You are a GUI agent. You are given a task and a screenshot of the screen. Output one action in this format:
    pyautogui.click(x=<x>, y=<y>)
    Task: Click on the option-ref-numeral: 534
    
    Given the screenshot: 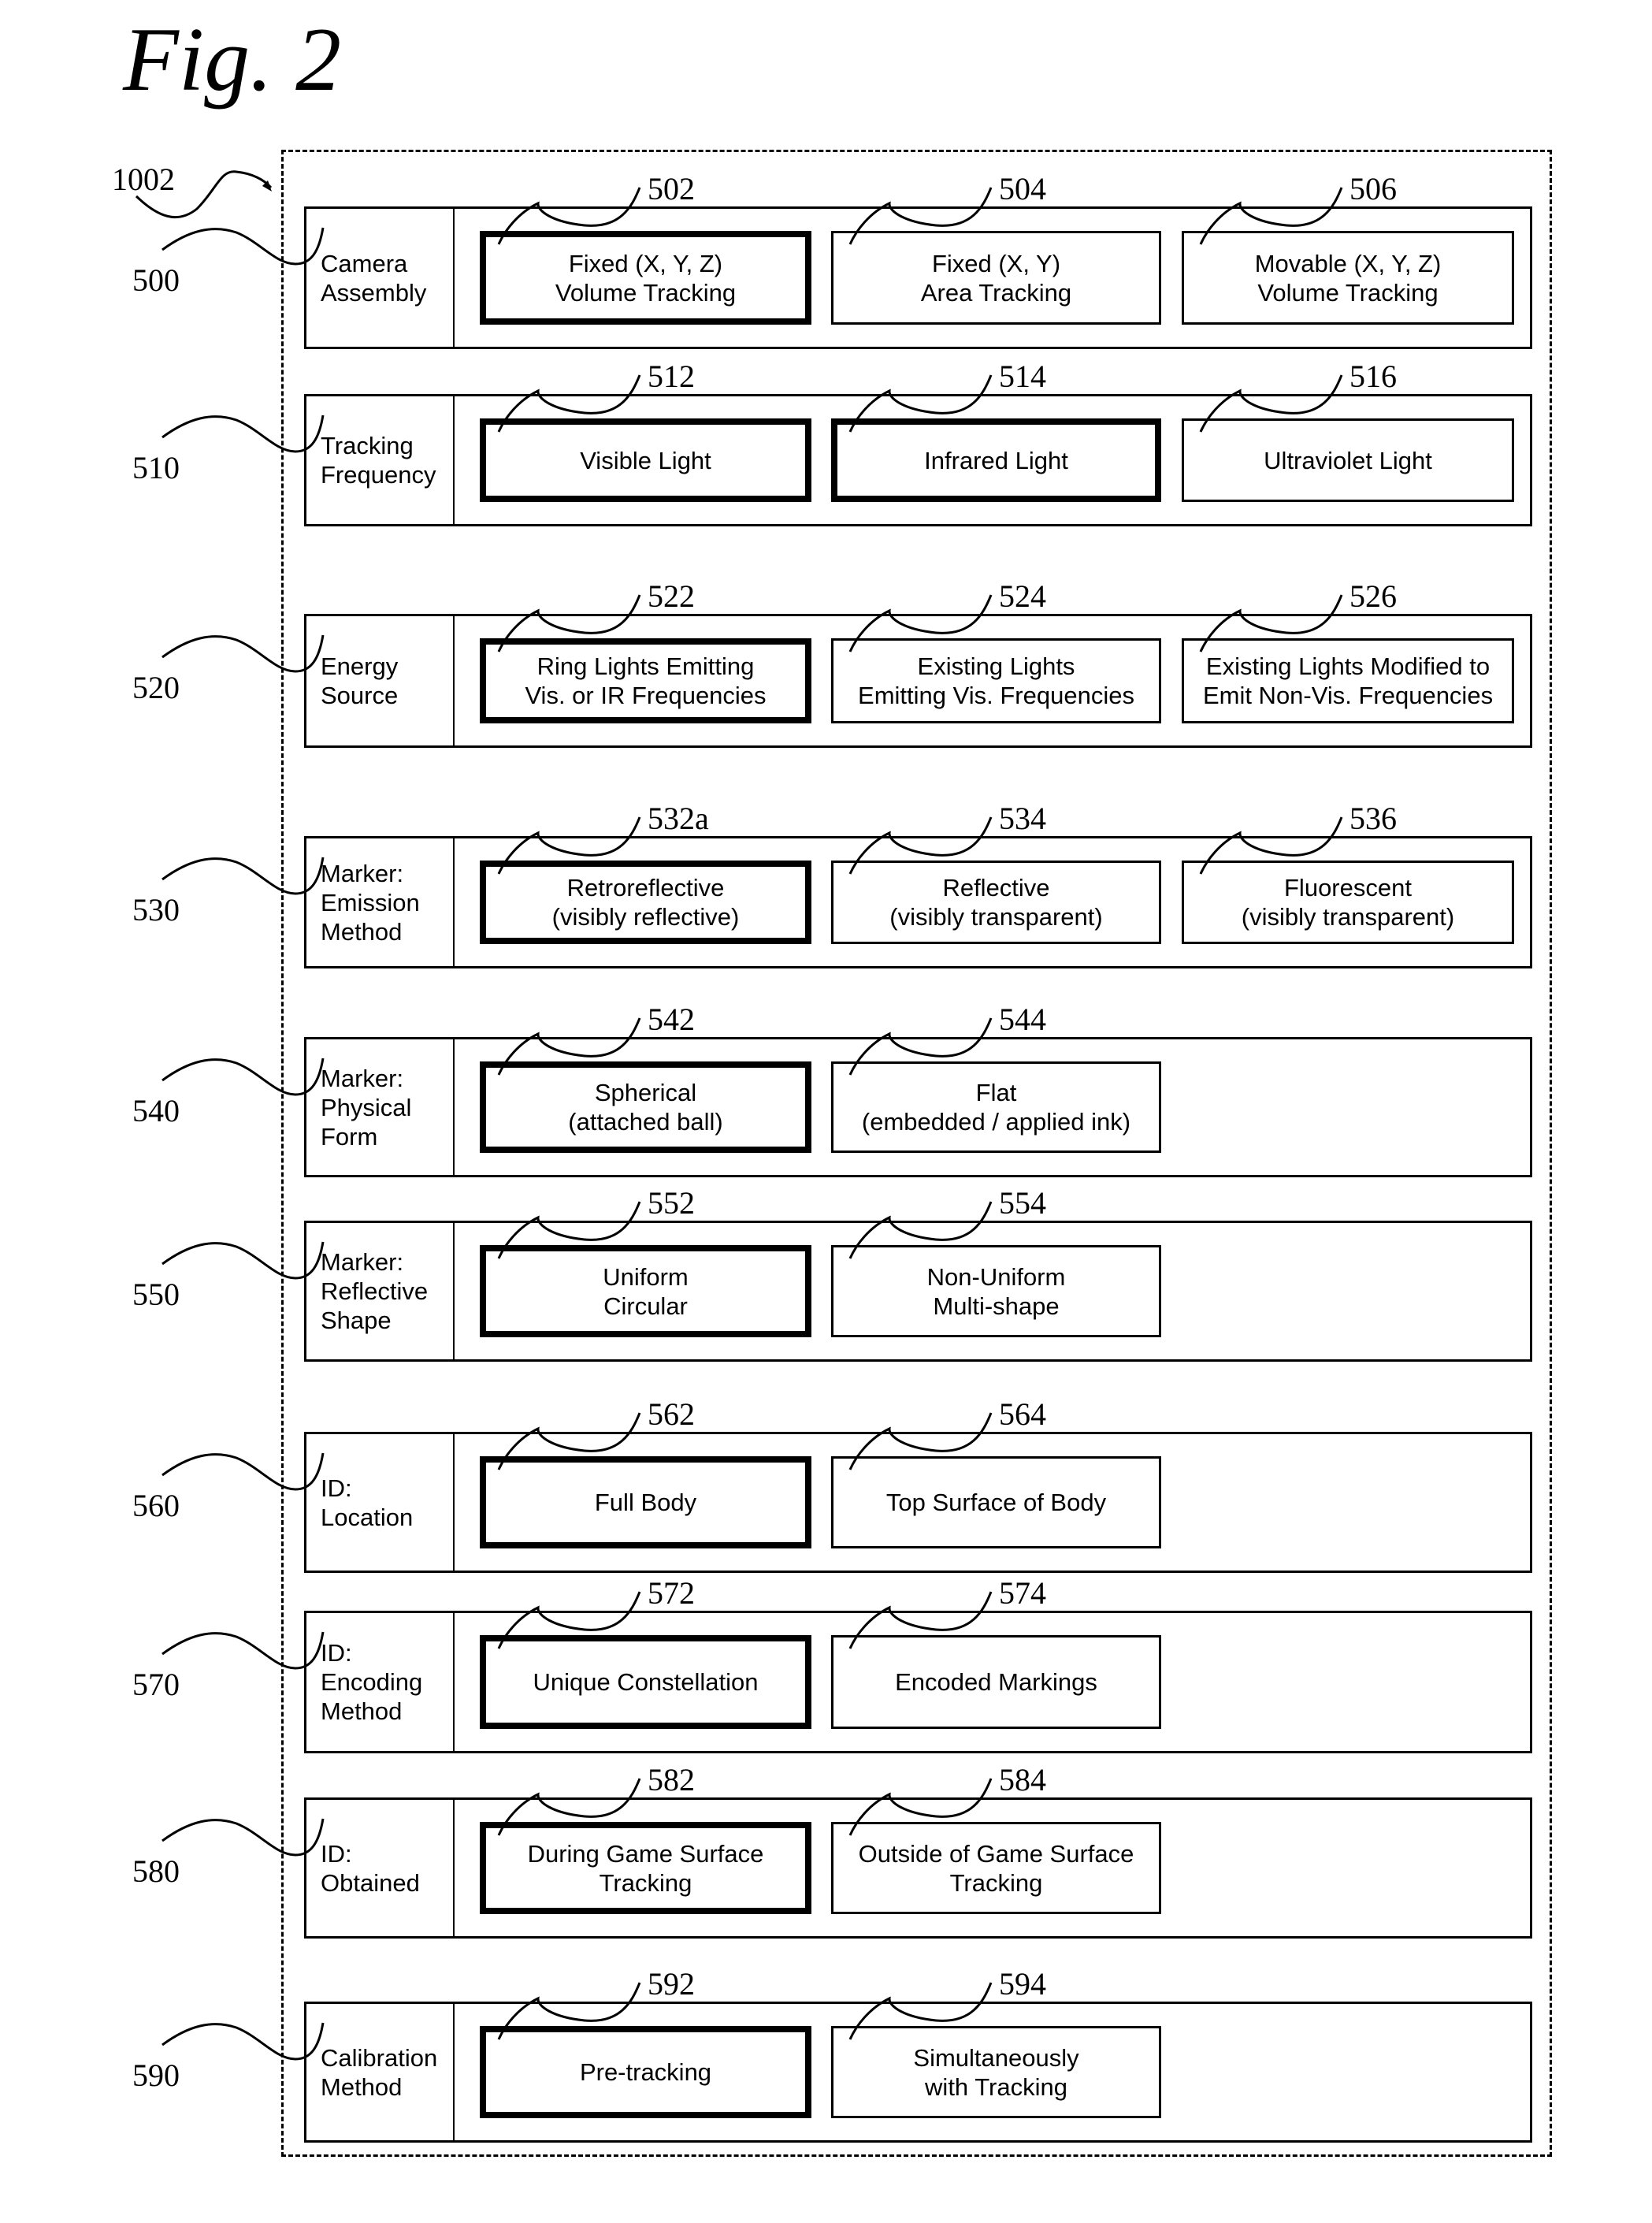 What is the action you would take?
    pyautogui.click(x=1022, y=819)
    